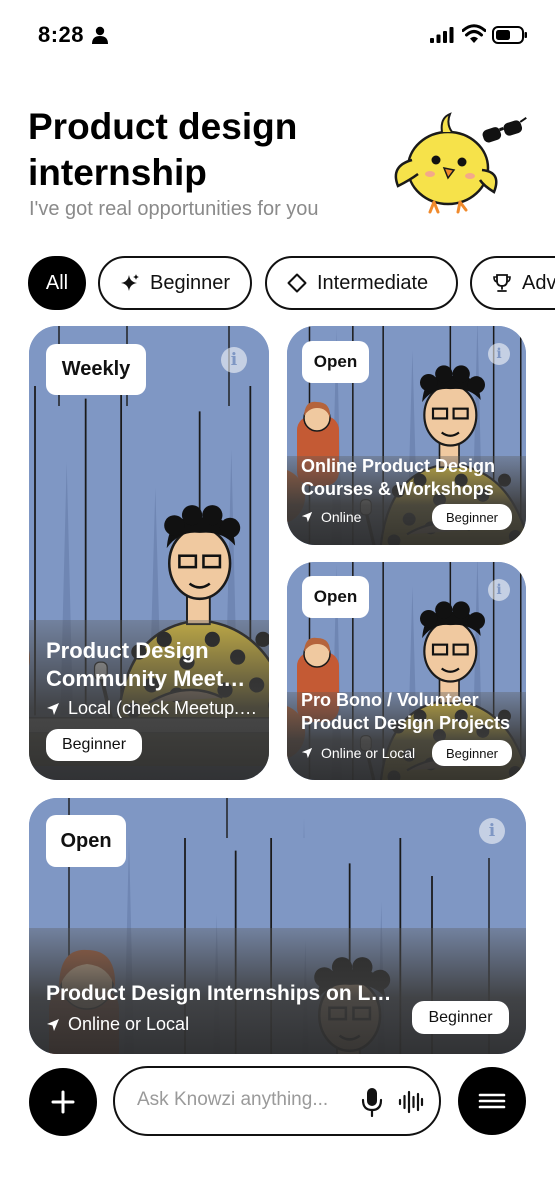 The width and height of the screenshot is (555, 1200). Describe the element at coordinates (221, 993) in the screenshot. I see `card-title: Product Design Internships on LinkedIn` at that location.